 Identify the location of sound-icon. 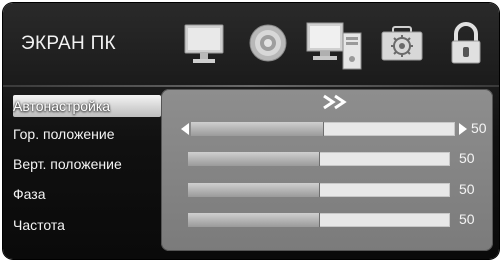
(268, 44).